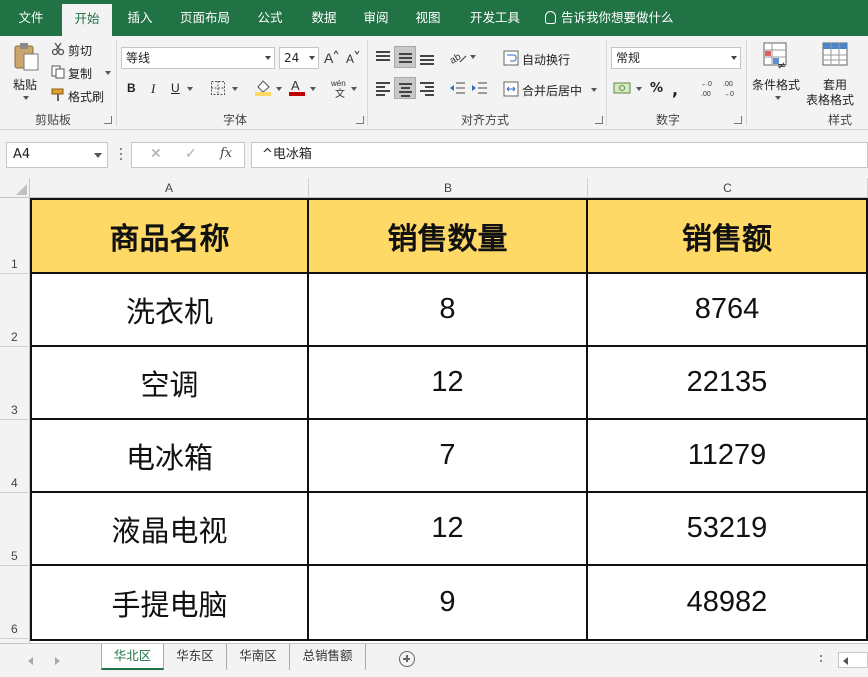 This screenshot has height=677, width=868. What do you see at coordinates (324, 18) in the screenshot?
I see `tab-data: 数据` at bounding box center [324, 18].